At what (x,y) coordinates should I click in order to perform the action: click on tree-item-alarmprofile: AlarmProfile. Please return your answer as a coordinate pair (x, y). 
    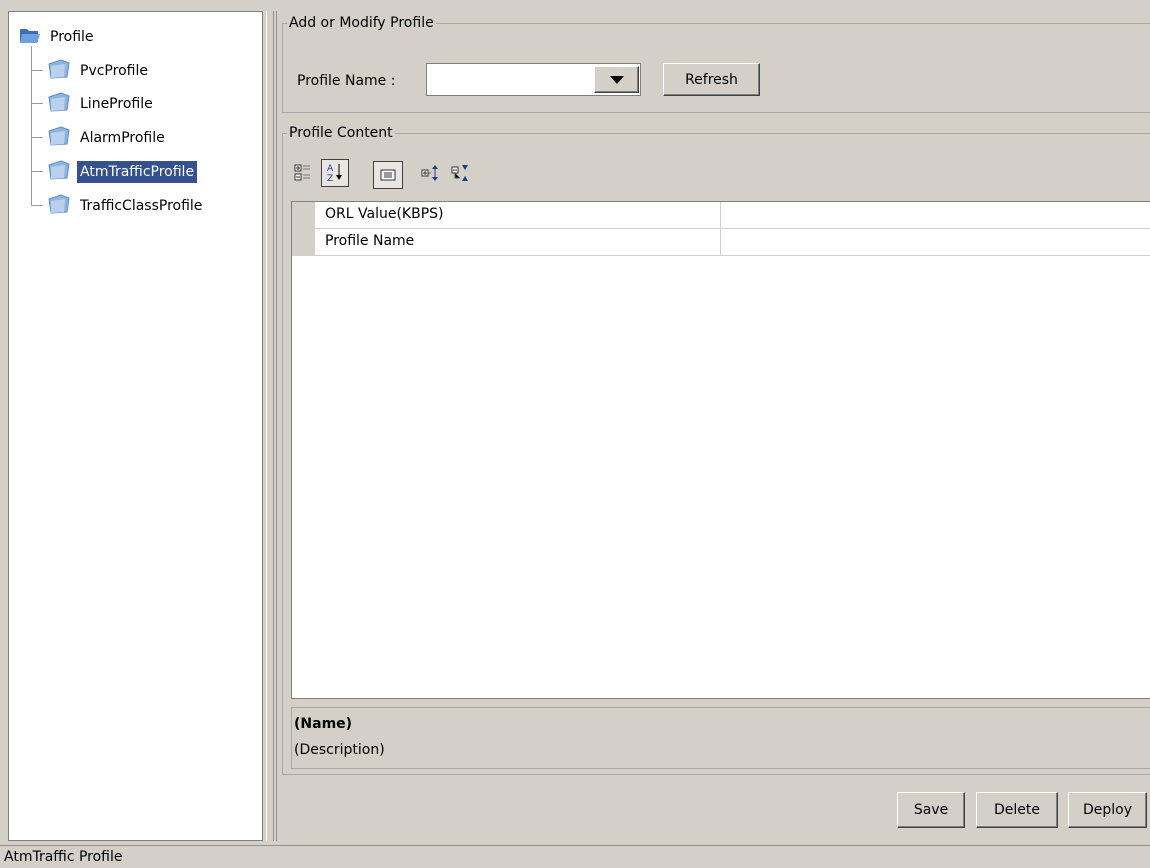
    Looking at the image, I should click on (107, 138).